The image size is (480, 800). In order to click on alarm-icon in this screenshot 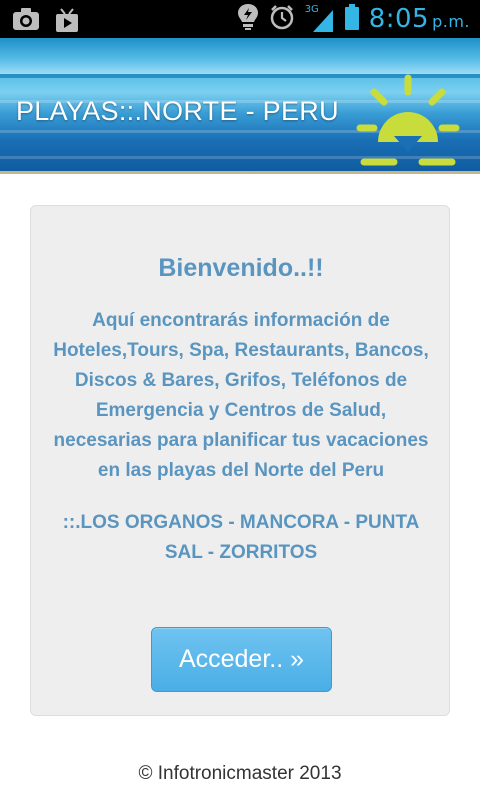, I will do `click(282, 19)`.